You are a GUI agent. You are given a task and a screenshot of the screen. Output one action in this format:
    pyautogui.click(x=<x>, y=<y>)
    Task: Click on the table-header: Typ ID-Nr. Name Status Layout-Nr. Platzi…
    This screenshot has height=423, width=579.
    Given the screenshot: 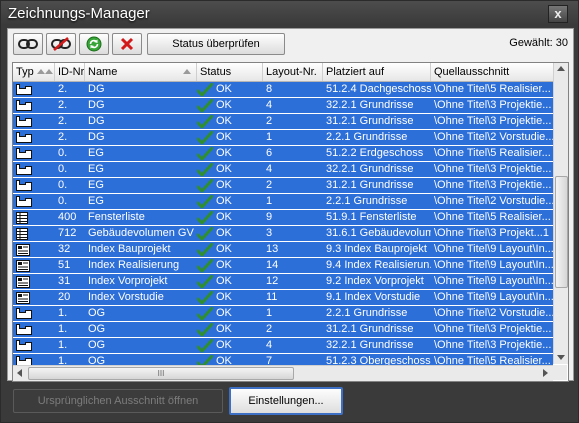 What is the action you would take?
    pyautogui.click(x=283, y=72)
    